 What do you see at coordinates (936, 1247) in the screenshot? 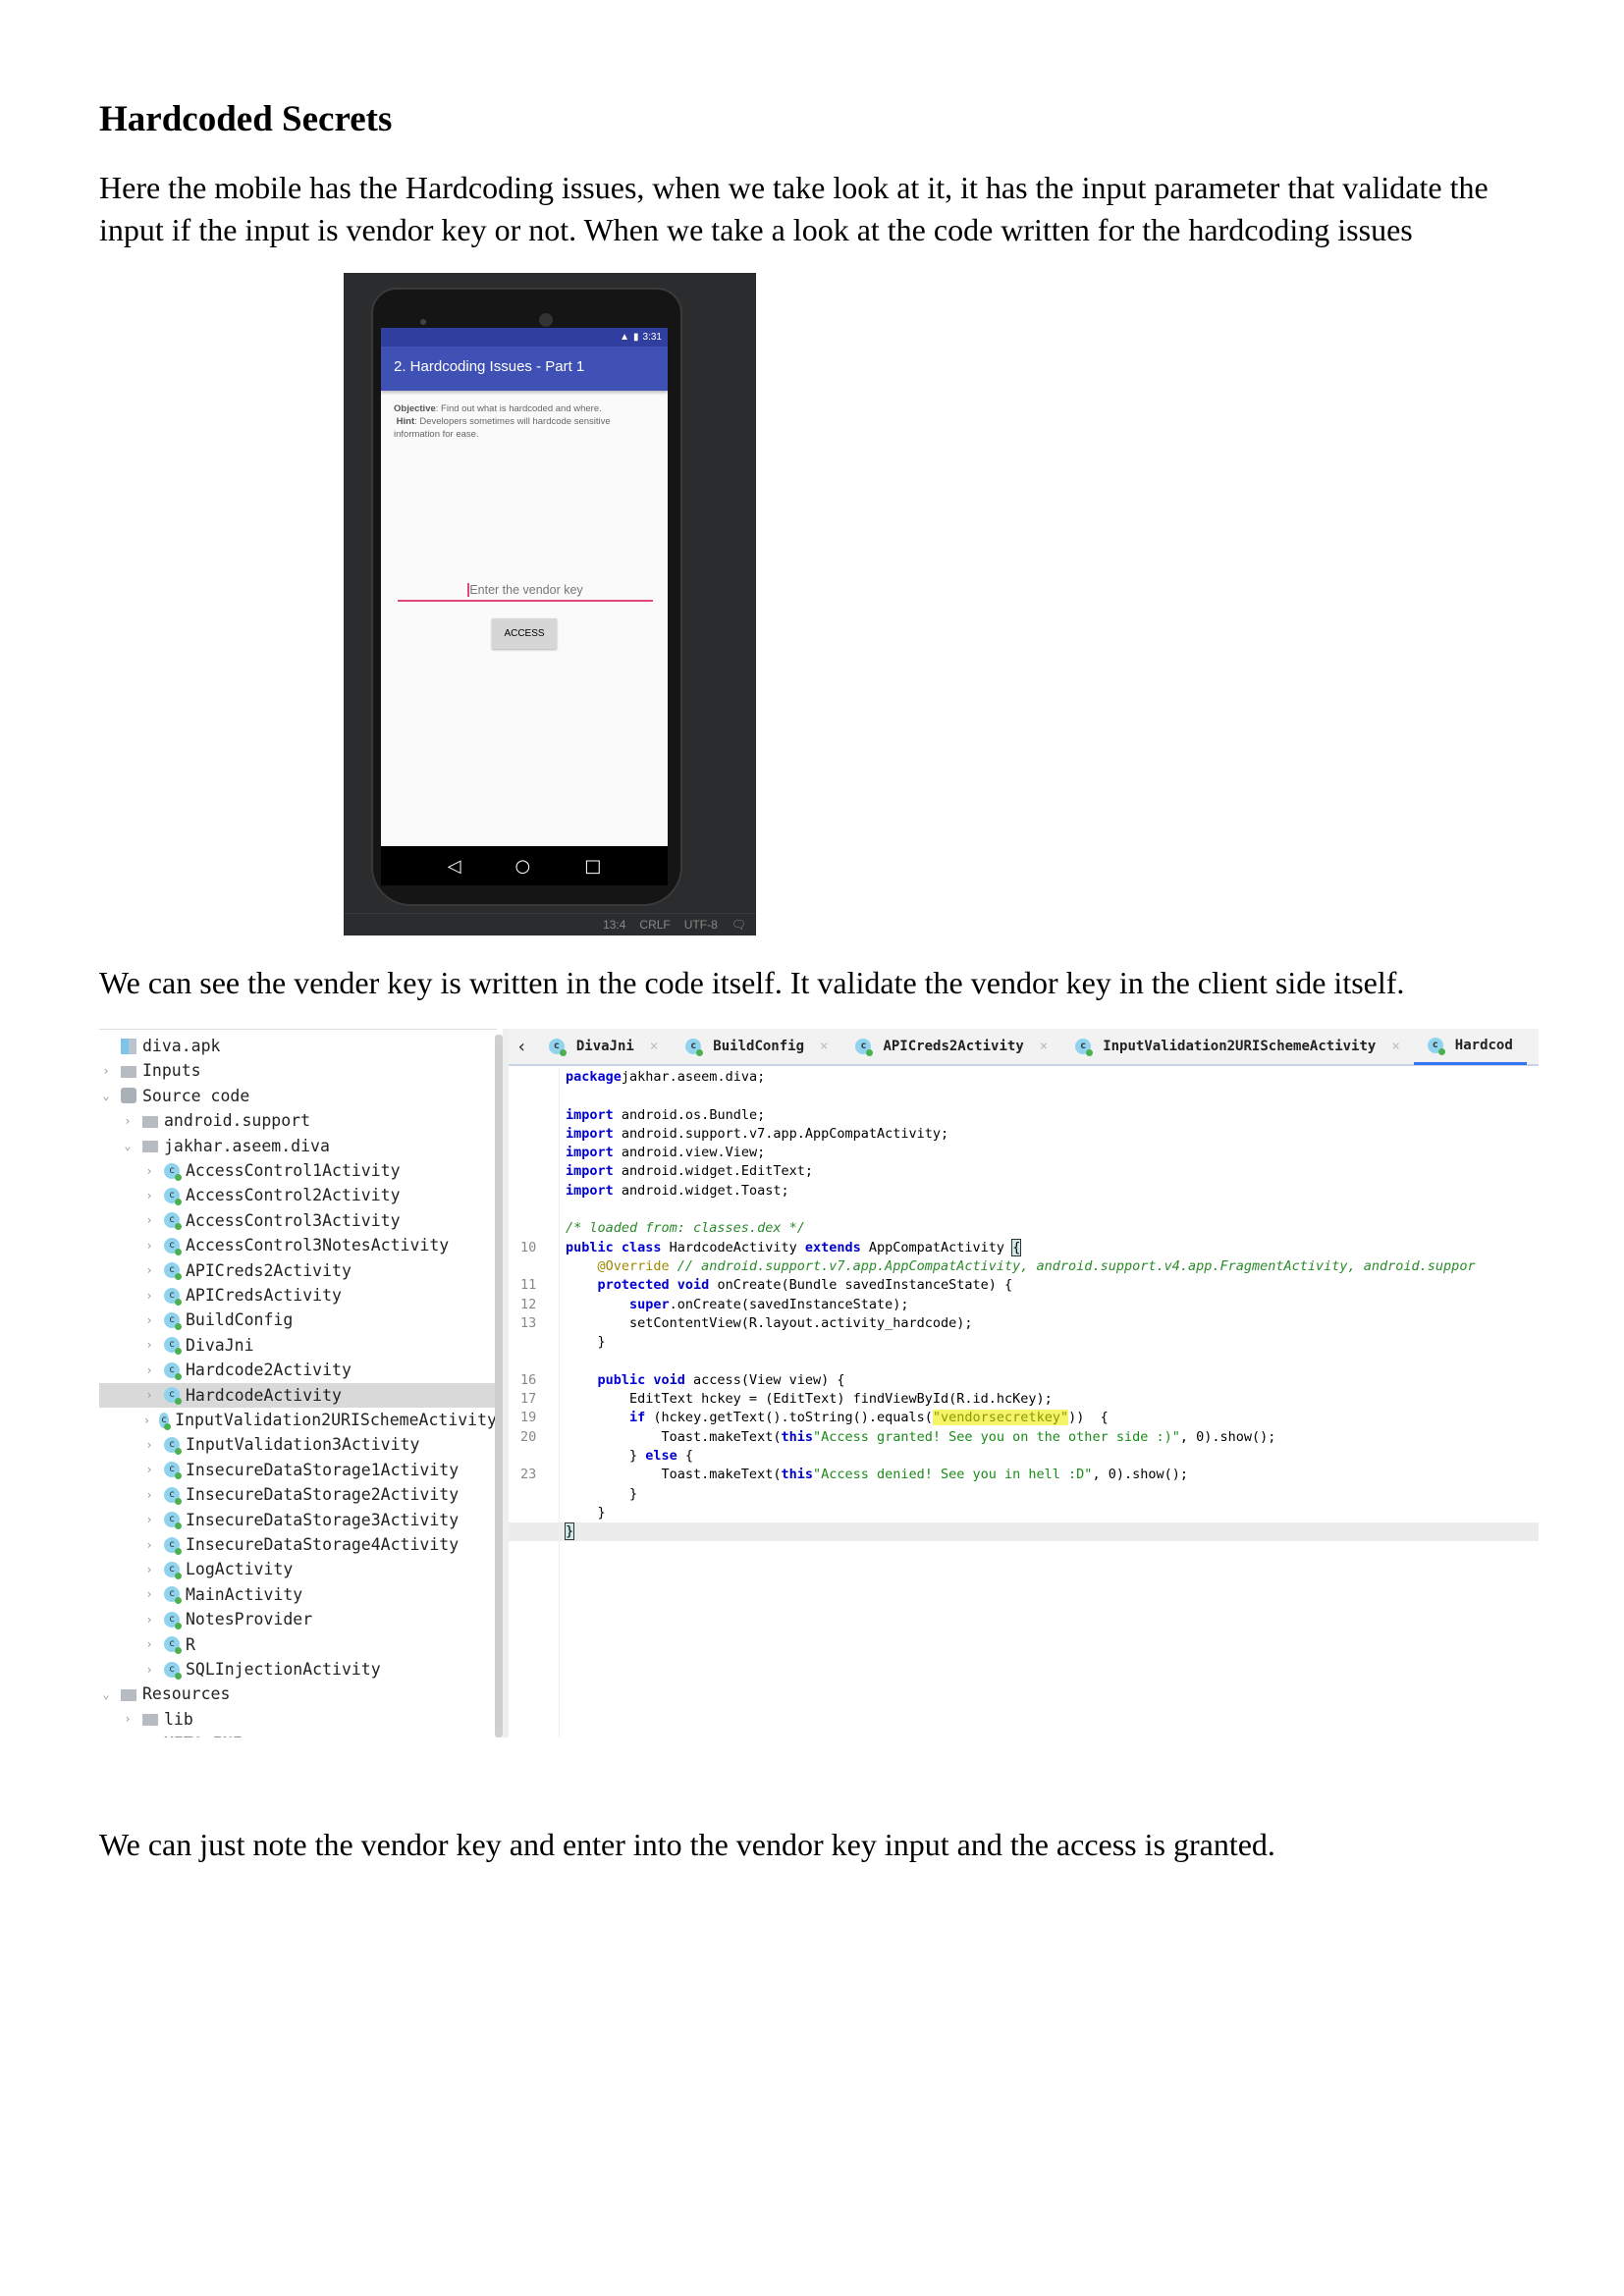
I see `code-token: AppCompatActivity` at bounding box center [936, 1247].